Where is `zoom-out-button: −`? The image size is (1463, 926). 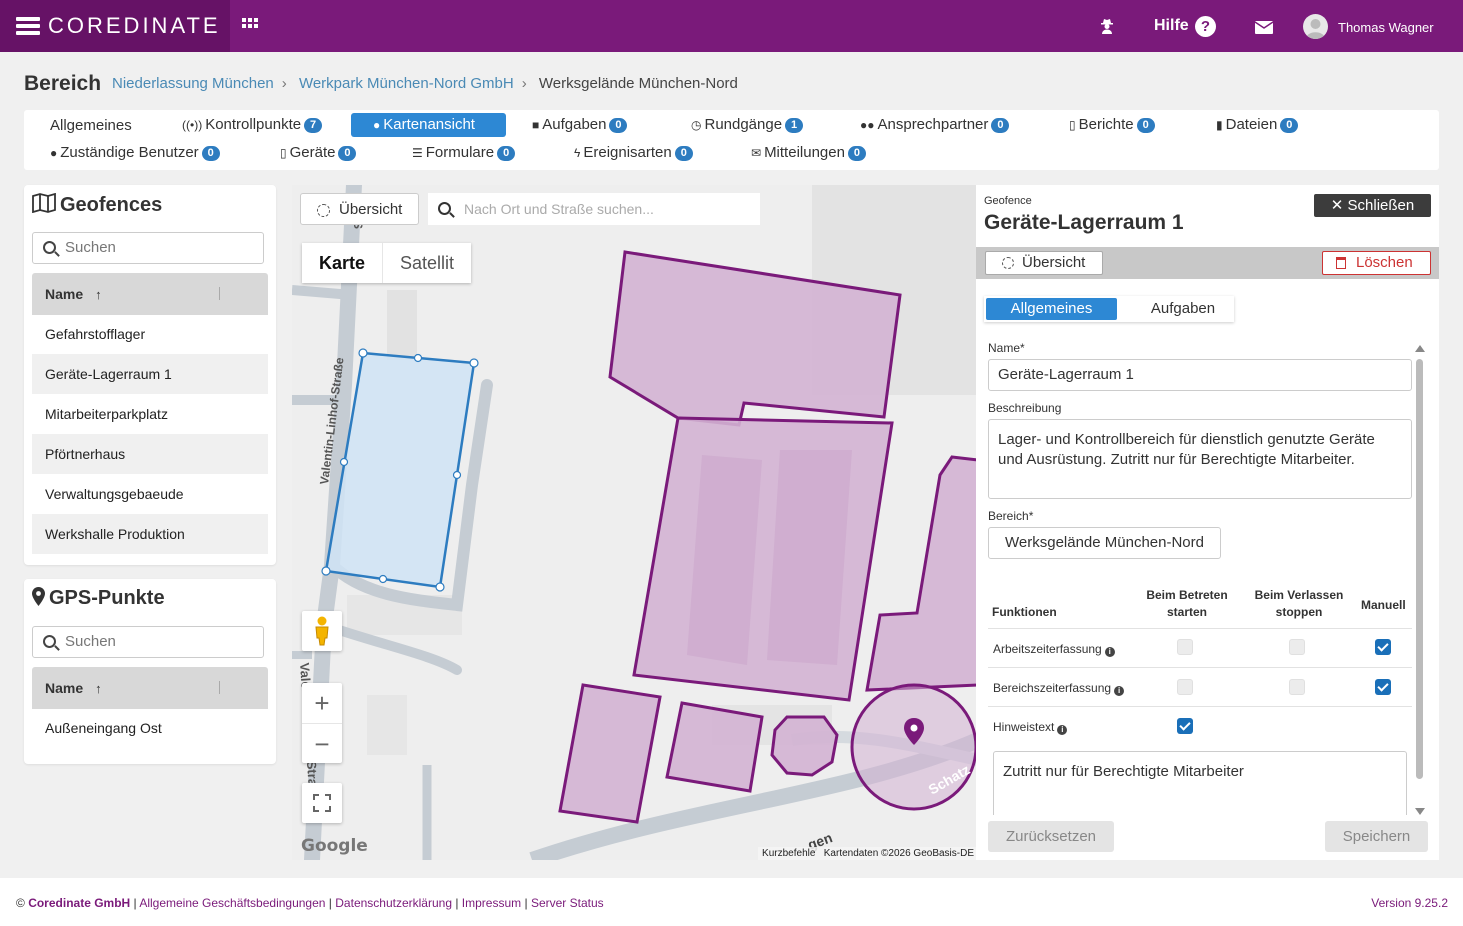 zoom-out-button: − is located at coordinates (322, 743).